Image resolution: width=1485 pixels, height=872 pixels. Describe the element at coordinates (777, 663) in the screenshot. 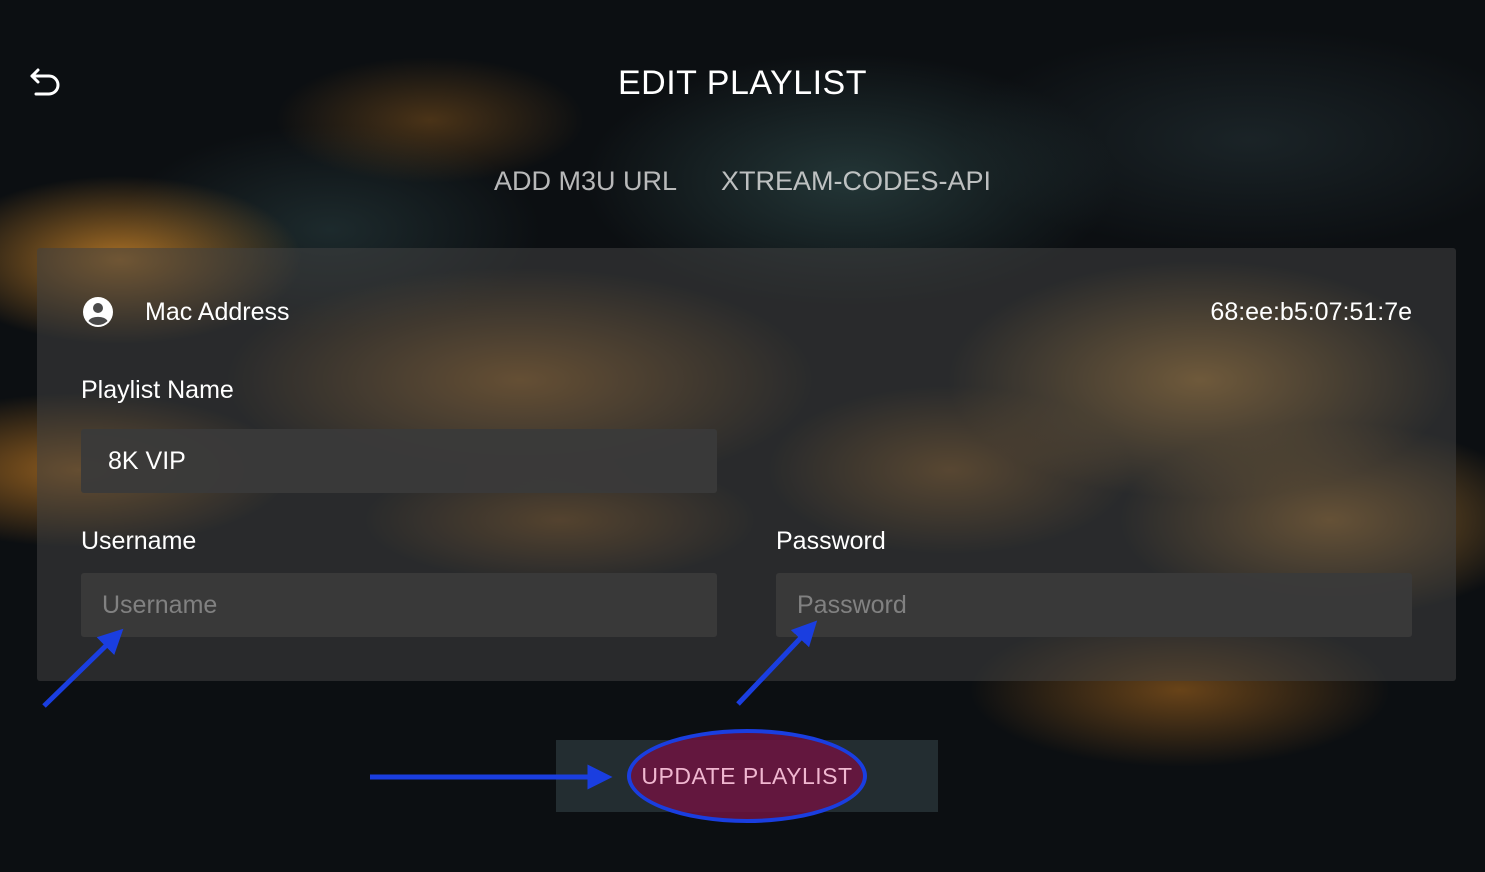

I see `arrow-to-password` at that location.